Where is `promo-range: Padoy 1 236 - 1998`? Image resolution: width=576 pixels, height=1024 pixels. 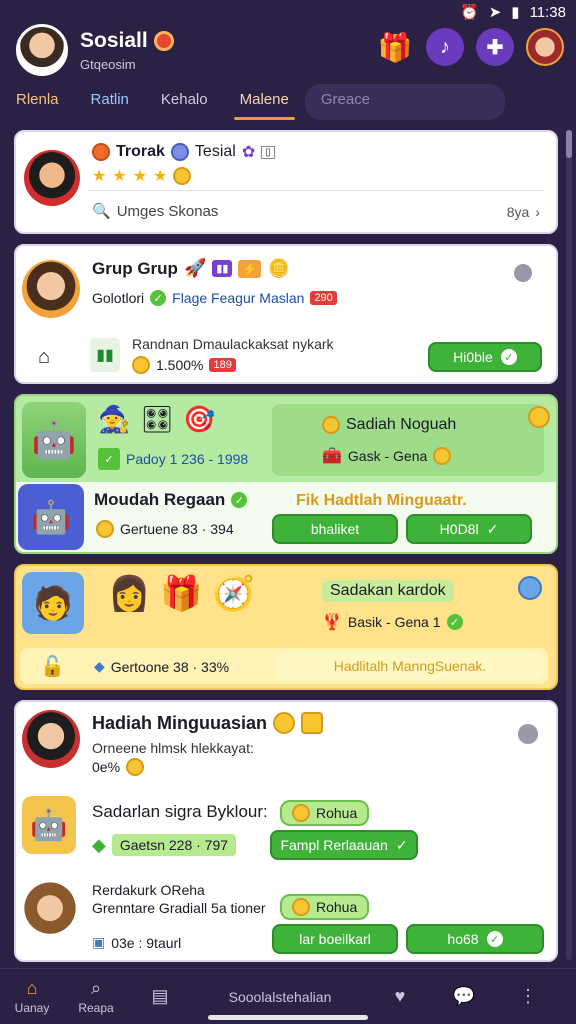
promo-range: Padoy 1 236 - 1998 is located at coordinates (187, 459).